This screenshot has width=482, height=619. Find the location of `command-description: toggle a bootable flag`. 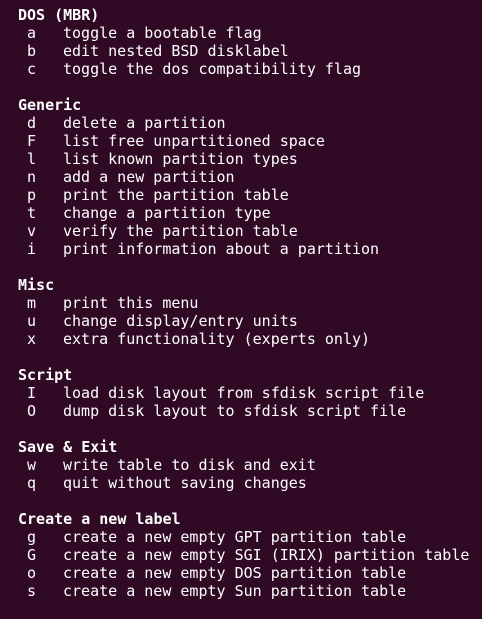

command-description: toggle a bootable flag is located at coordinates (162, 33).